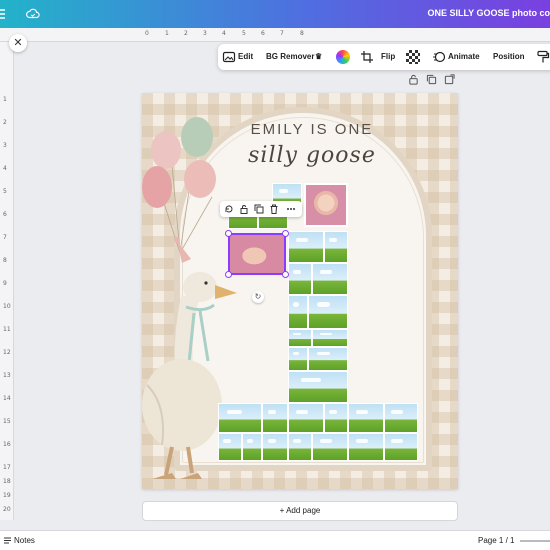 The height and width of the screenshot is (550, 550). What do you see at coordinates (464, 57) in the screenshot?
I see `animate-button: Animate` at bounding box center [464, 57].